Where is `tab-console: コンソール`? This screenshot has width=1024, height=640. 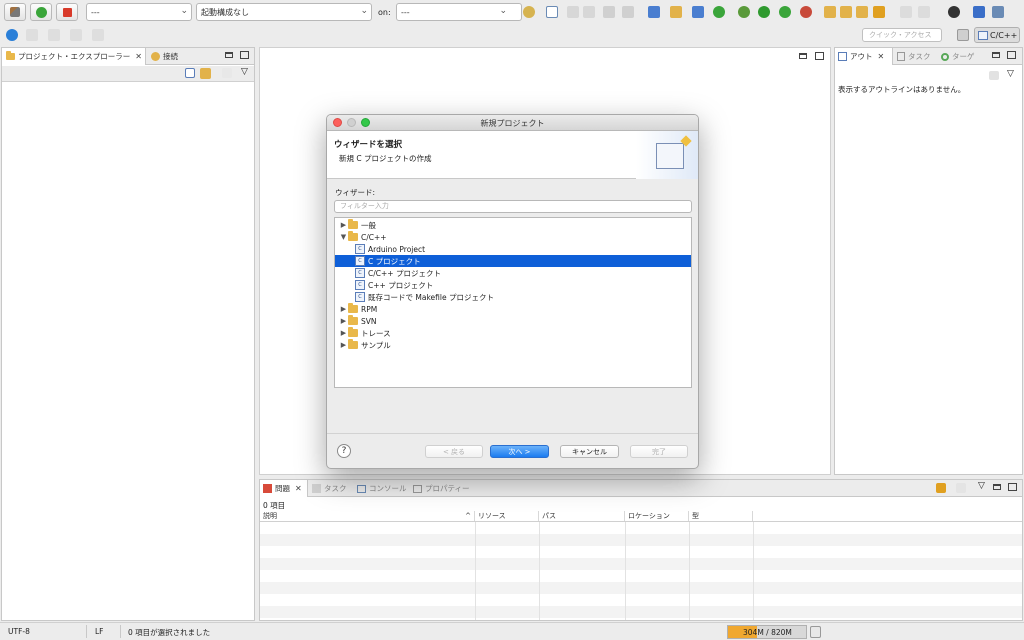
tab-console: コンソール is located at coordinates (385, 488).